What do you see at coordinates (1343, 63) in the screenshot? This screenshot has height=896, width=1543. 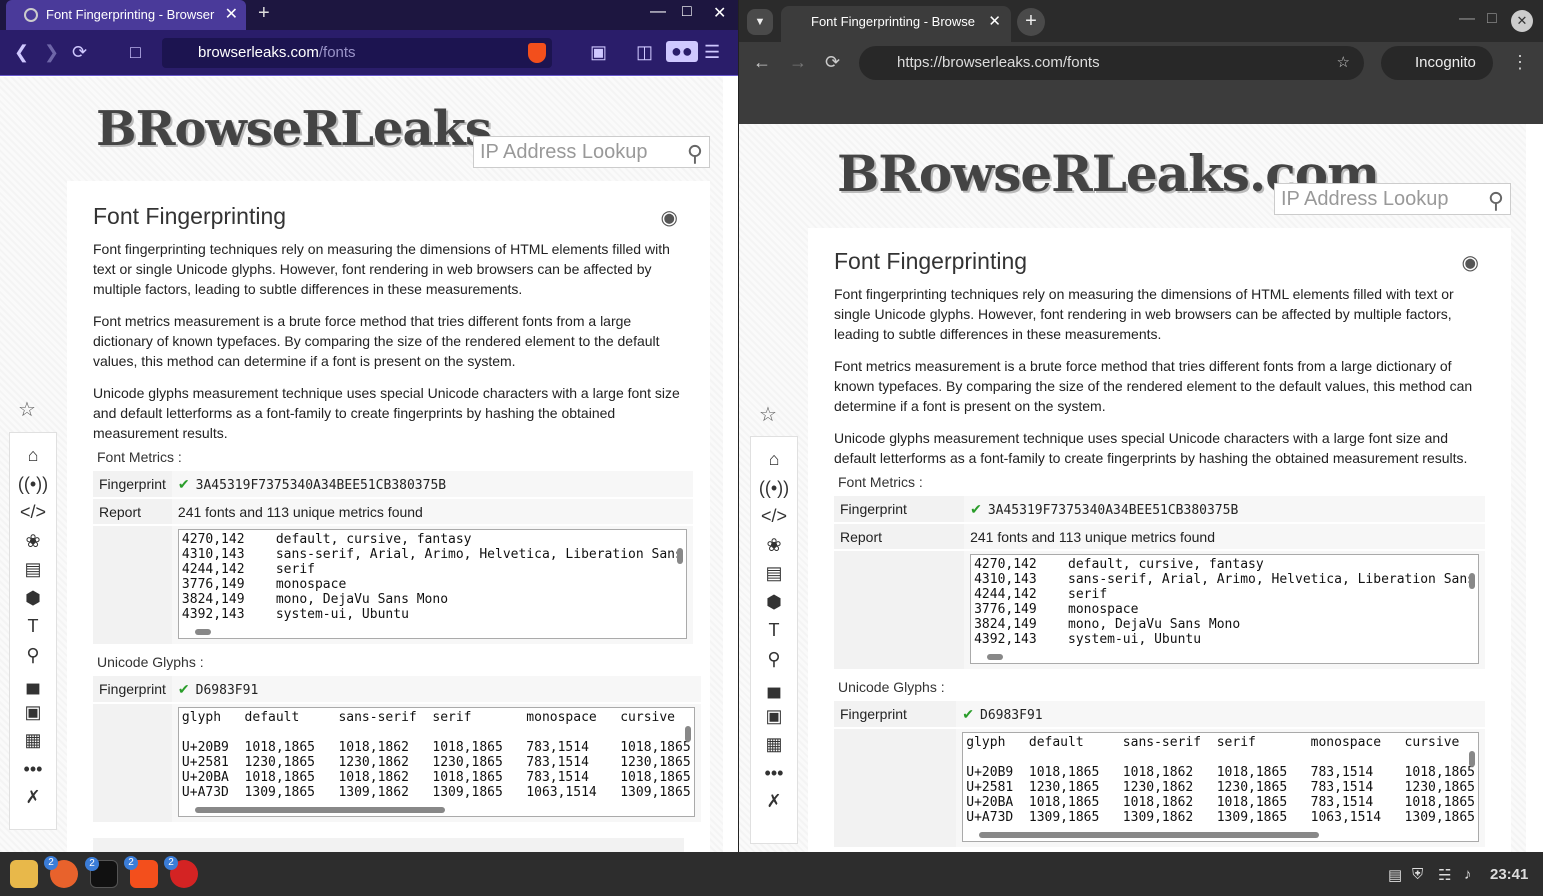 I see `star-icon: ☆` at bounding box center [1343, 63].